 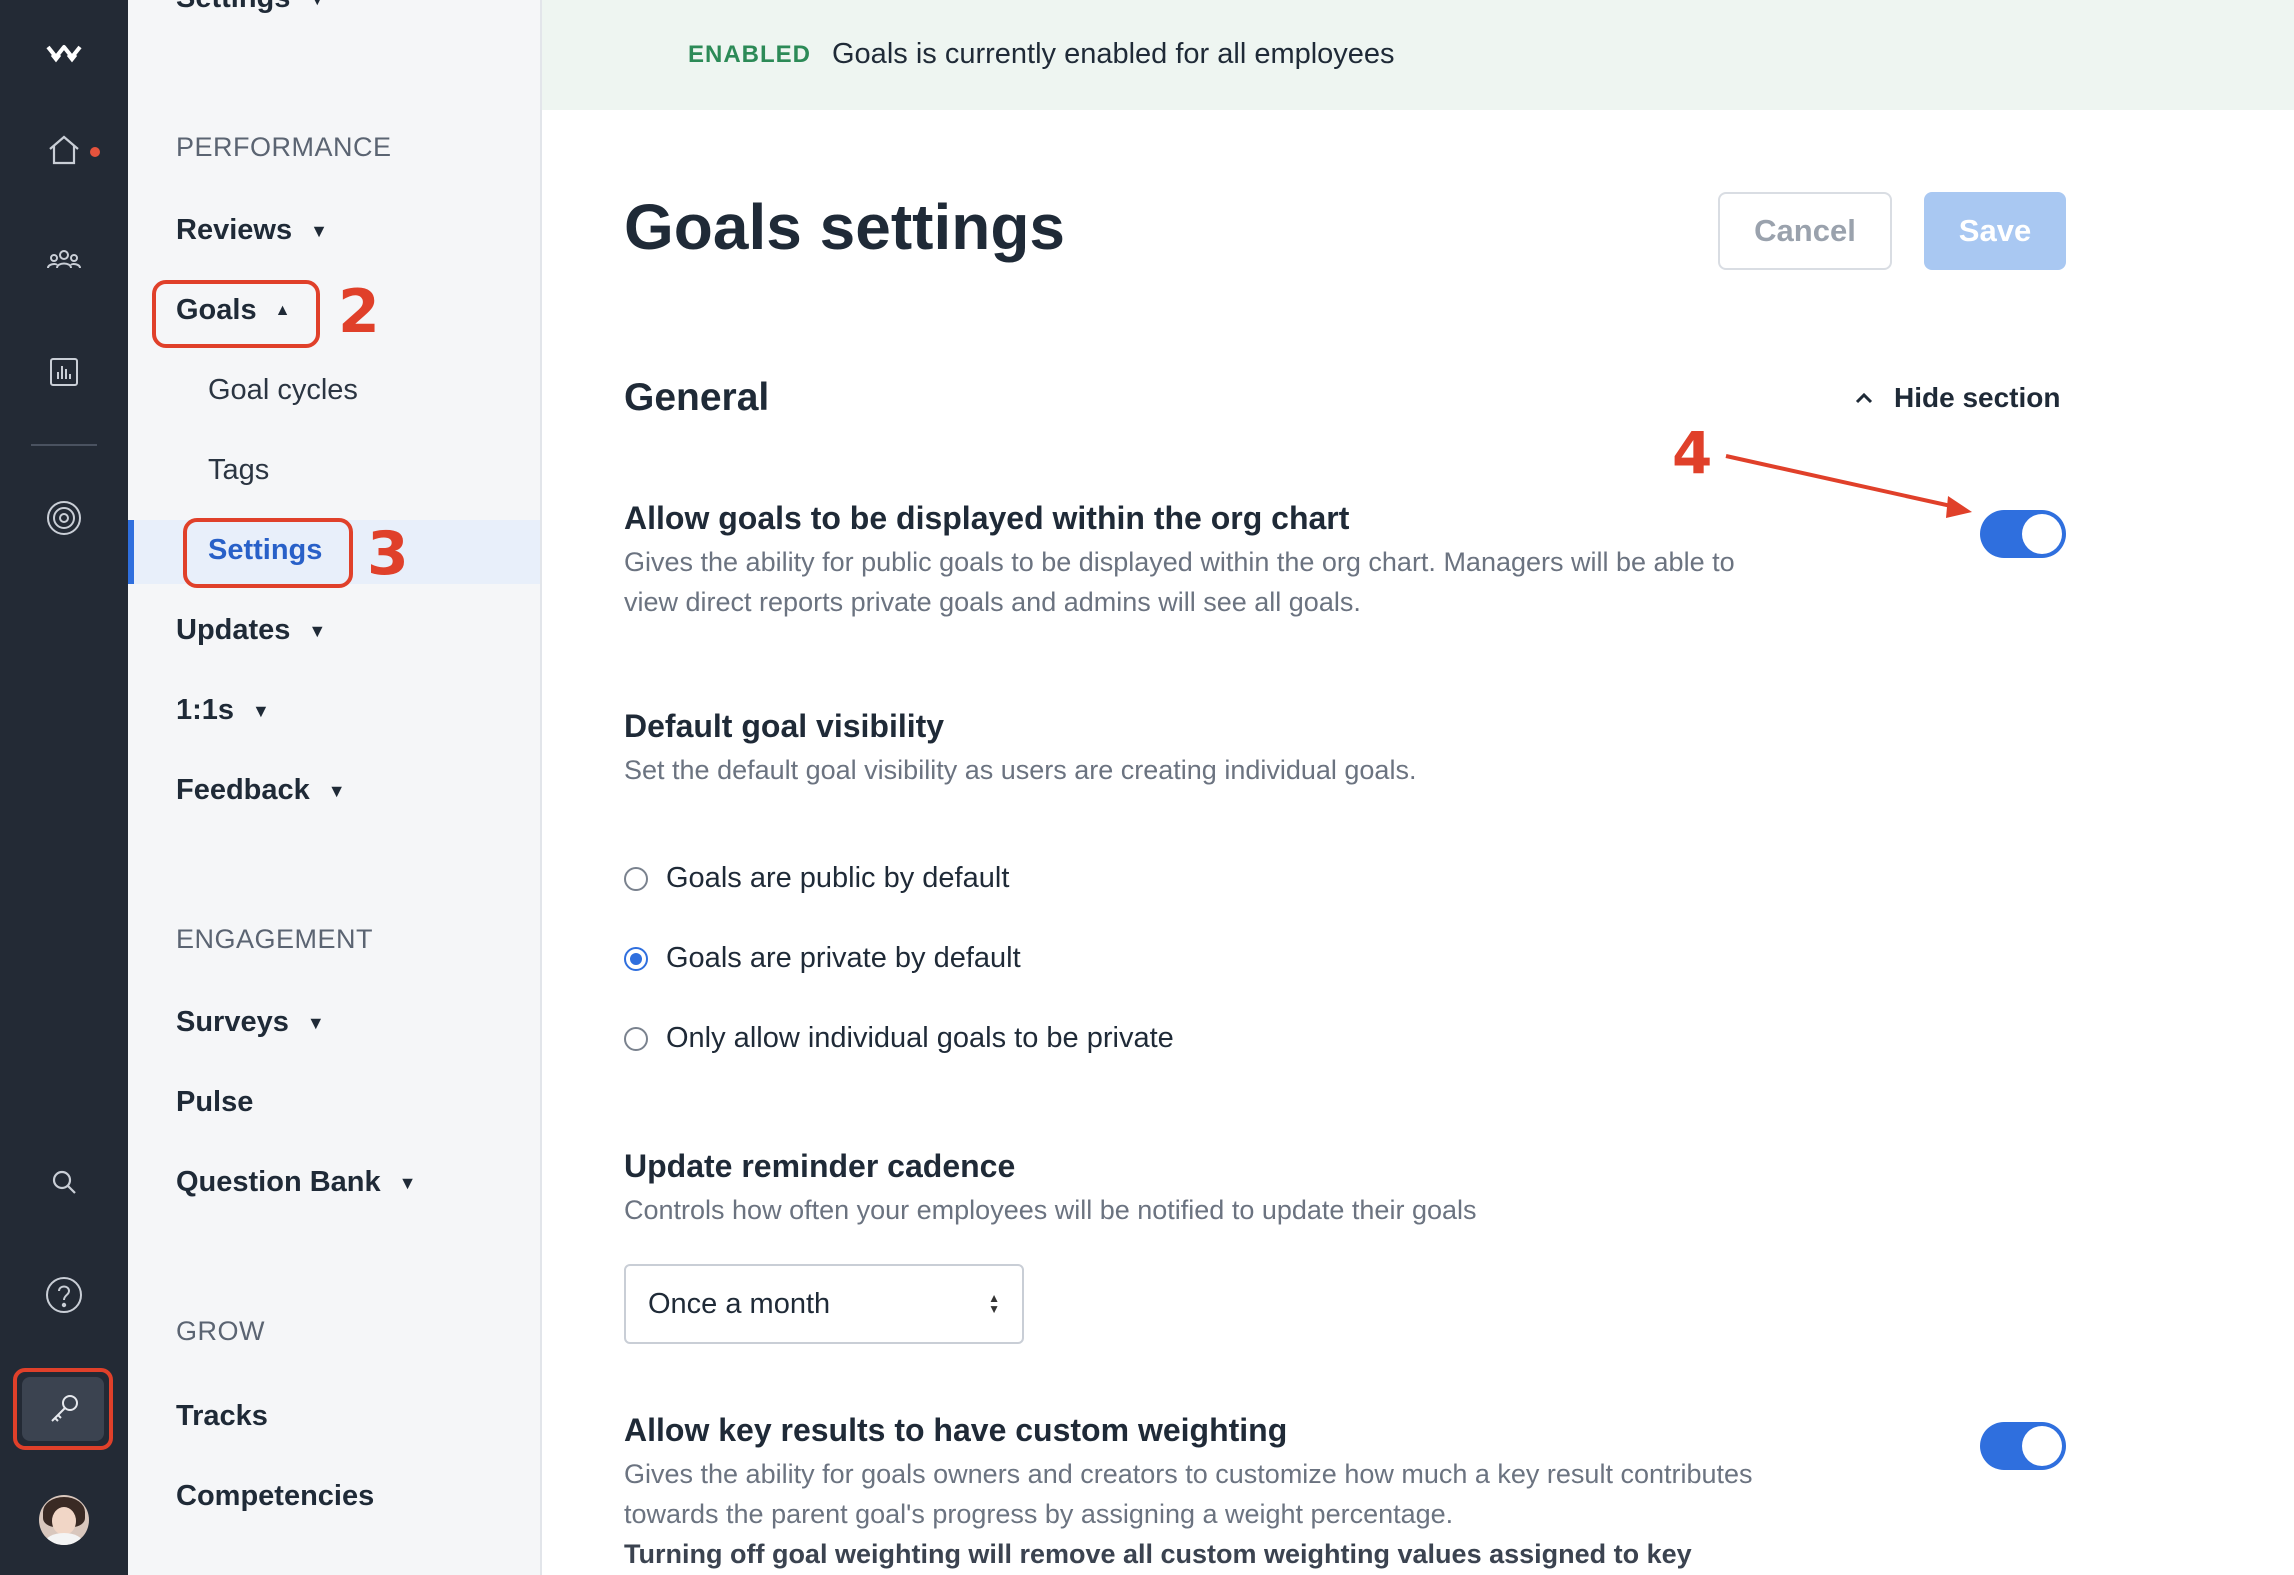 I want to click on annotation-number-2: 2, so click(x=359, y=312).